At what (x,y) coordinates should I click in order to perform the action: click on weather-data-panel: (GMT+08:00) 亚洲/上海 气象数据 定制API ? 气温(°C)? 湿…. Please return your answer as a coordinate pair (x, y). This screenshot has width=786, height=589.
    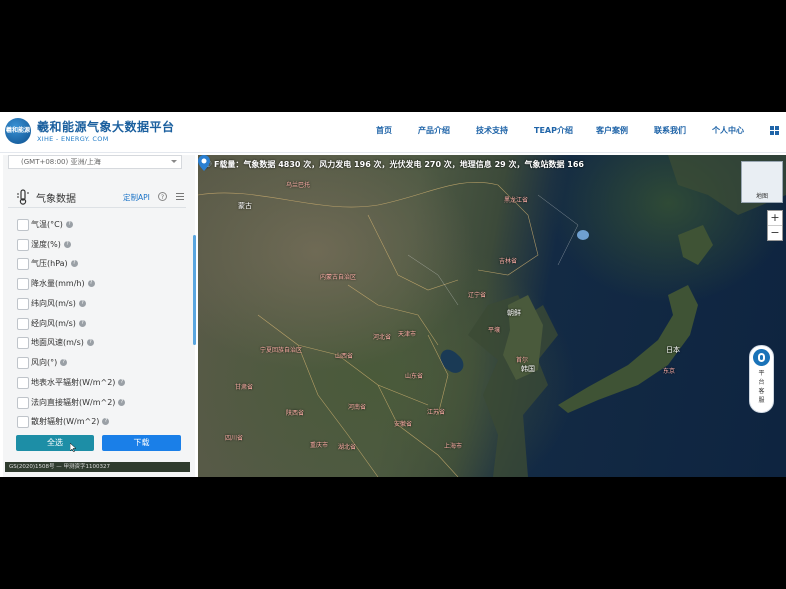
    Looking at the image, I should click on (99, 316).